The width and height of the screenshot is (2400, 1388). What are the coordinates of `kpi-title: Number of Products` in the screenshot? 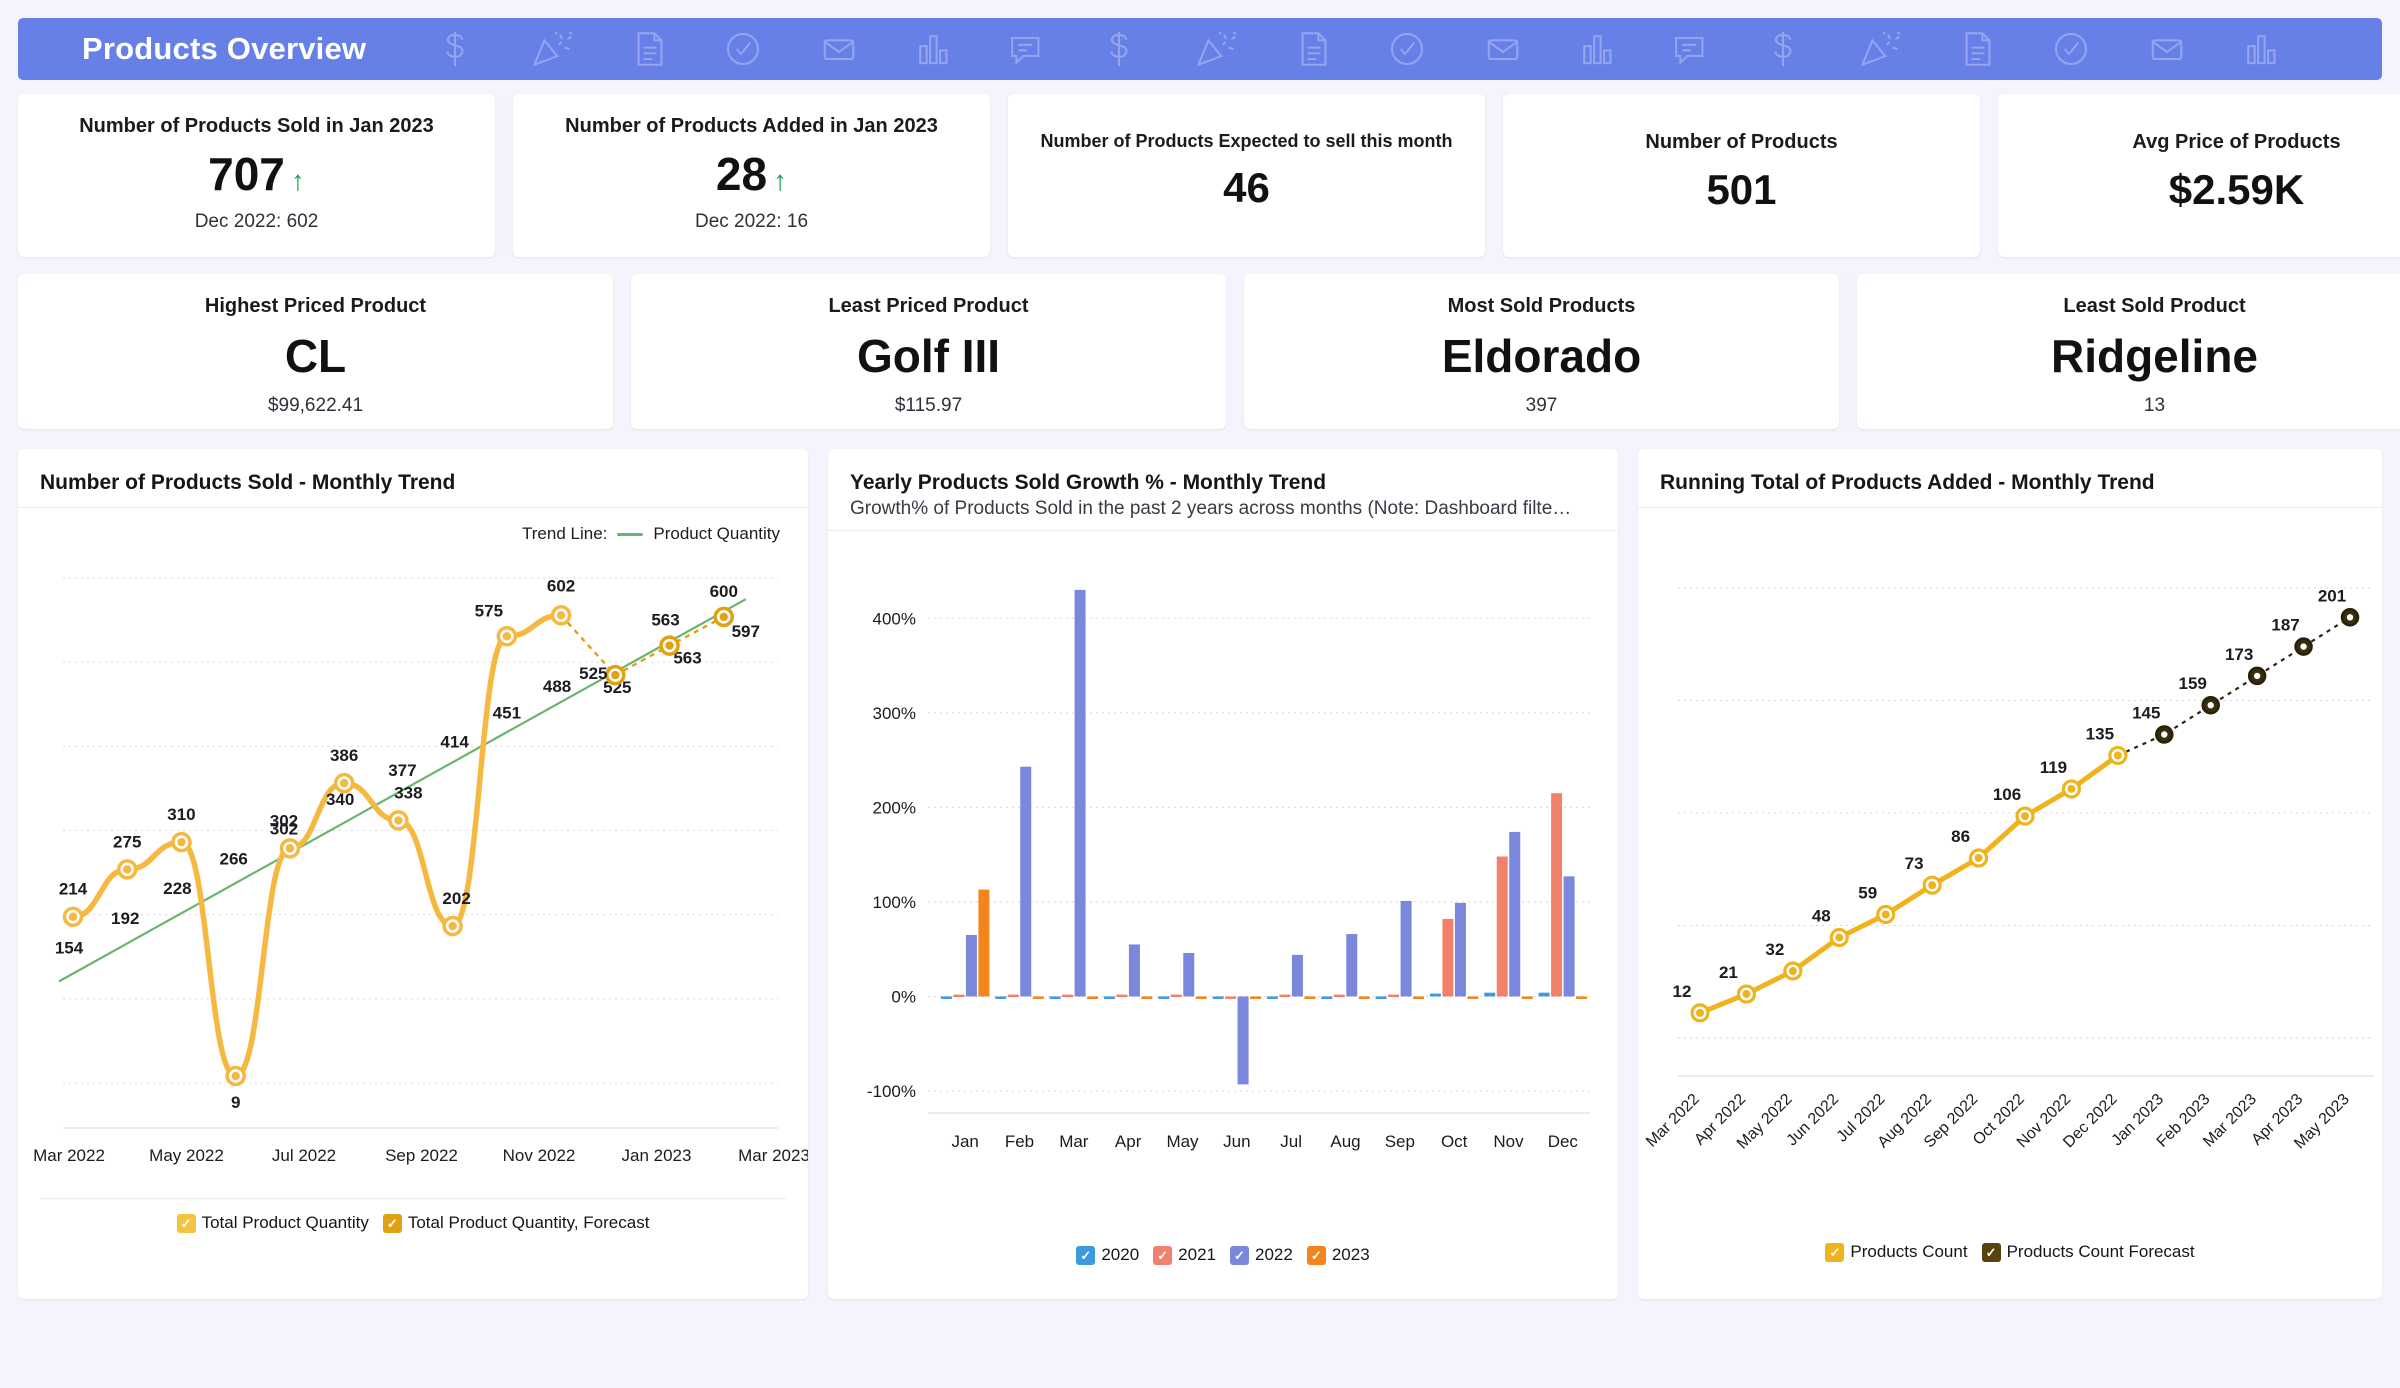 It's located at (1741, 142).